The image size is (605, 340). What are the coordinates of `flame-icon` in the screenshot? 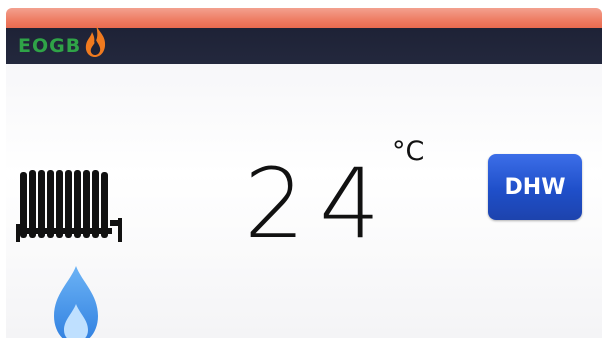 It's located at (96, 43).